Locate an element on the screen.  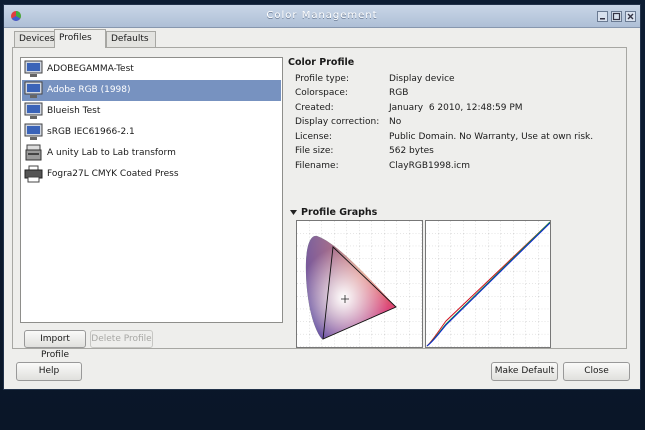
list-item-label: sRGB IEC61966-2.1 is located at coordinates (91, 132).